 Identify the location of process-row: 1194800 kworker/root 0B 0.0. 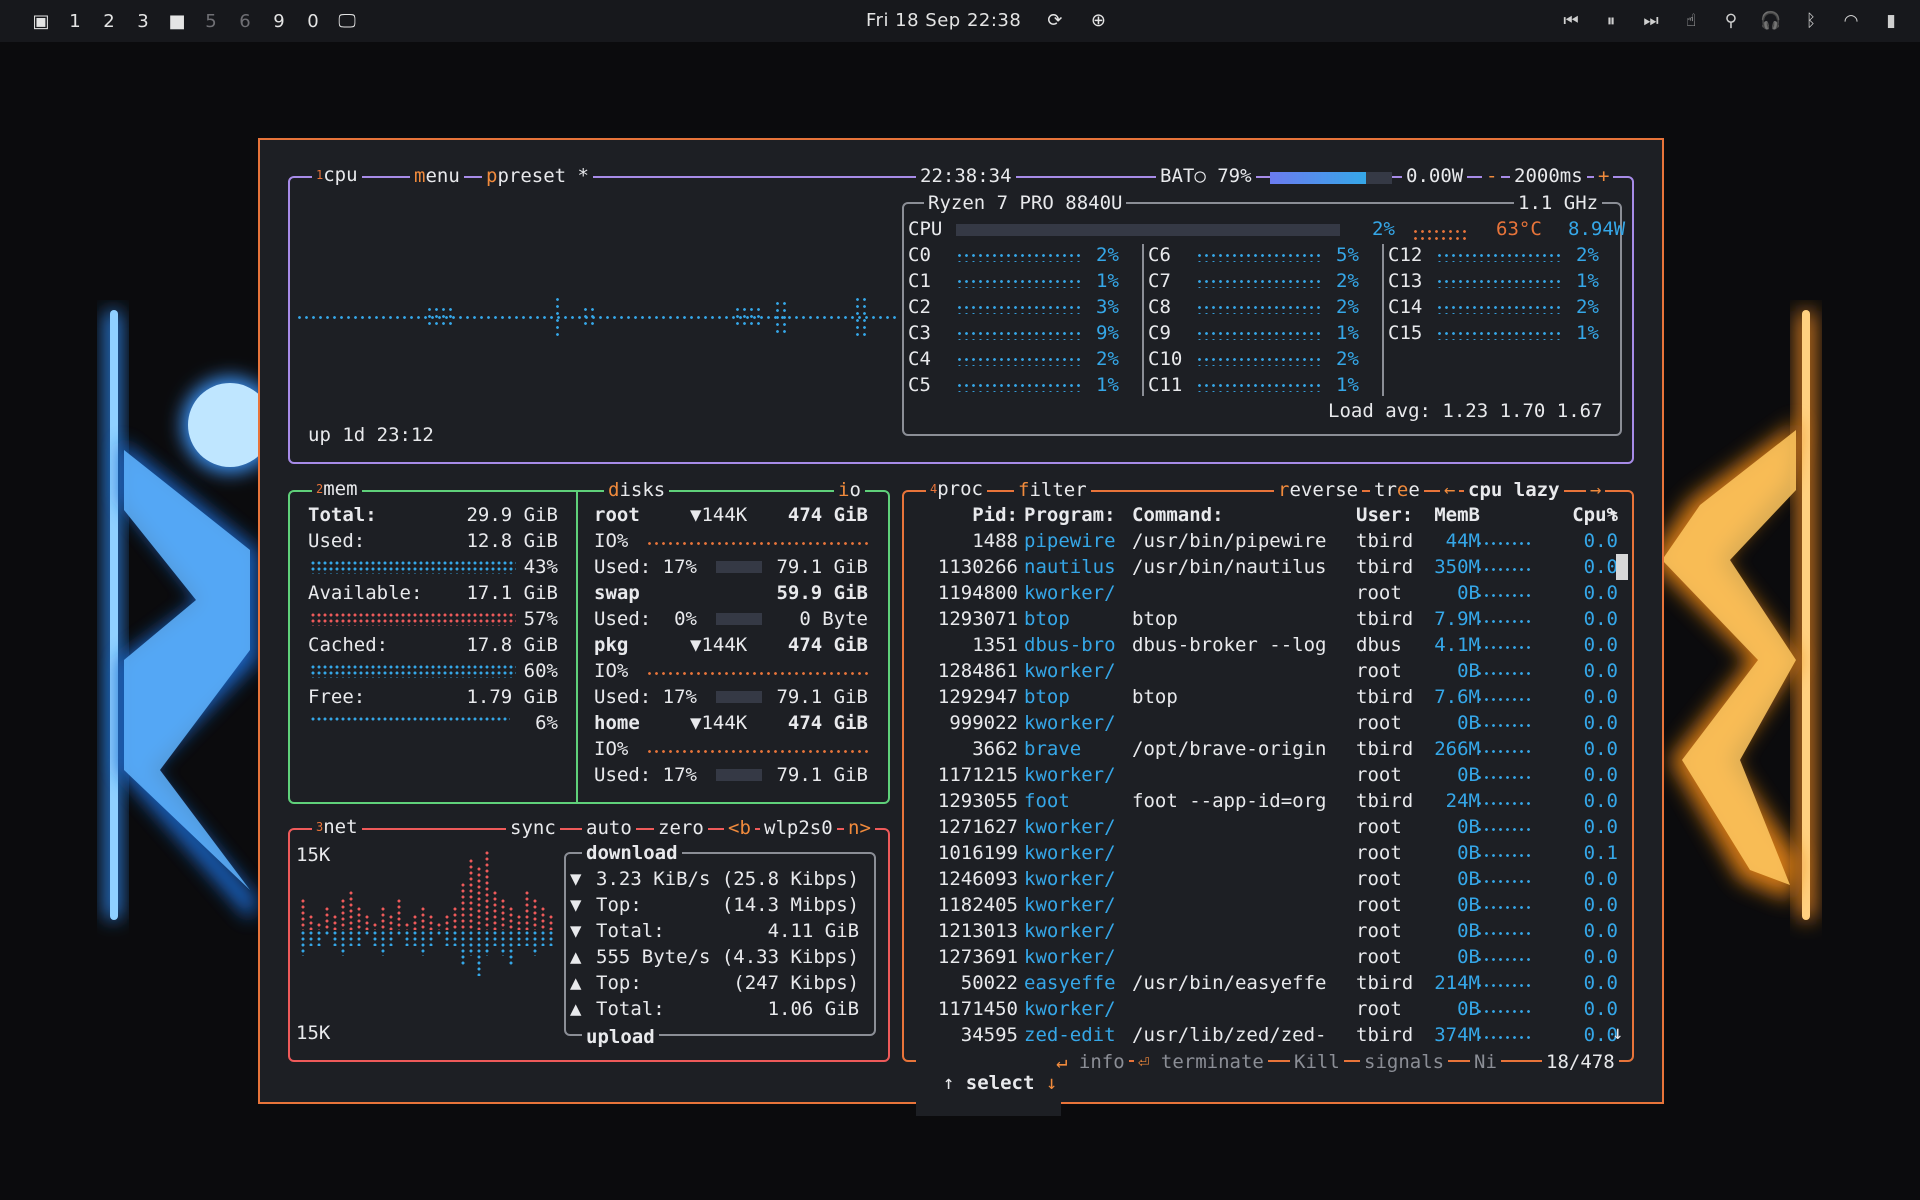
(1270, 593).